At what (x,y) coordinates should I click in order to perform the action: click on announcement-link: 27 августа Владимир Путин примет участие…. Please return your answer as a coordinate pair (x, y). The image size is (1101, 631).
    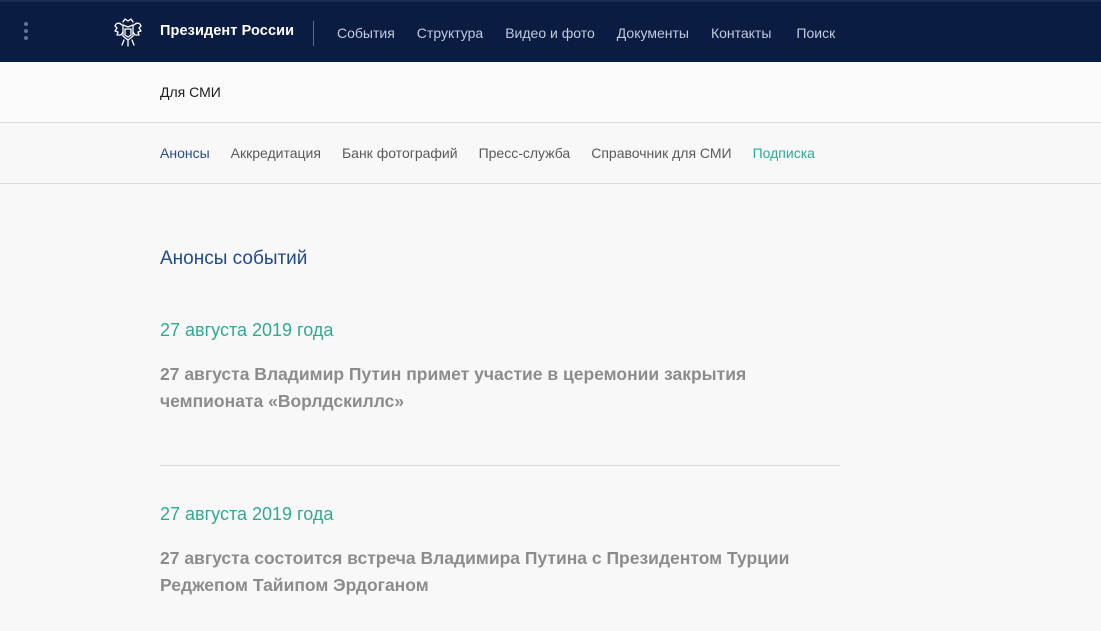
    Looking at the image, I should click on (500, 388).